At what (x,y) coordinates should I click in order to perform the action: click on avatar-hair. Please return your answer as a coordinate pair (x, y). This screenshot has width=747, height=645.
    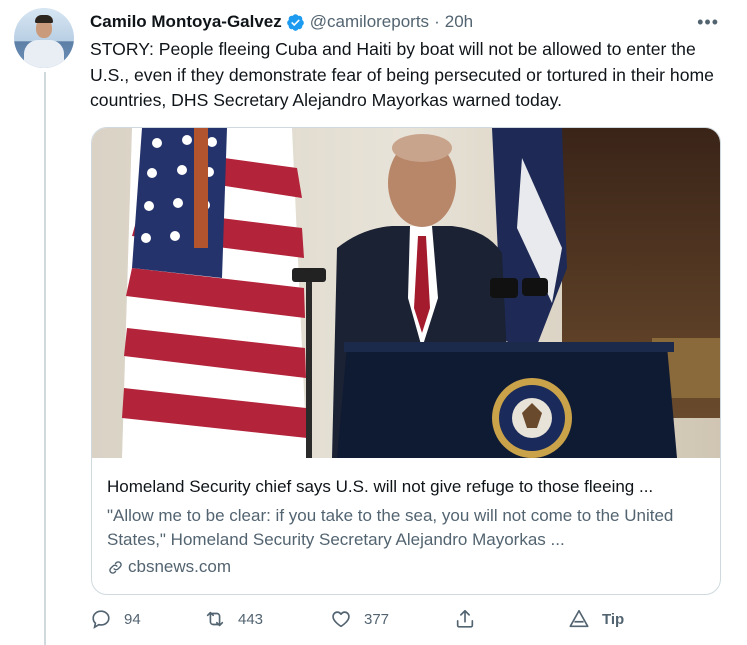
    Looking at the image, I should click on (44, 19).